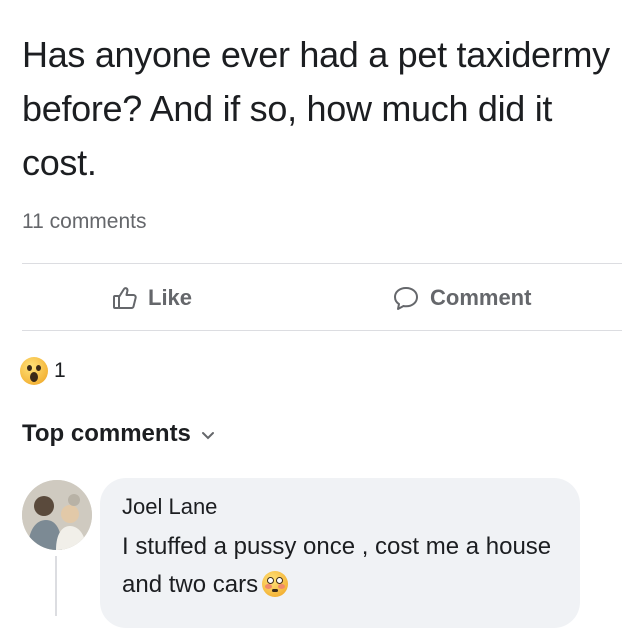  I want to click on comment-count: 11 comments, so click(84, 222).